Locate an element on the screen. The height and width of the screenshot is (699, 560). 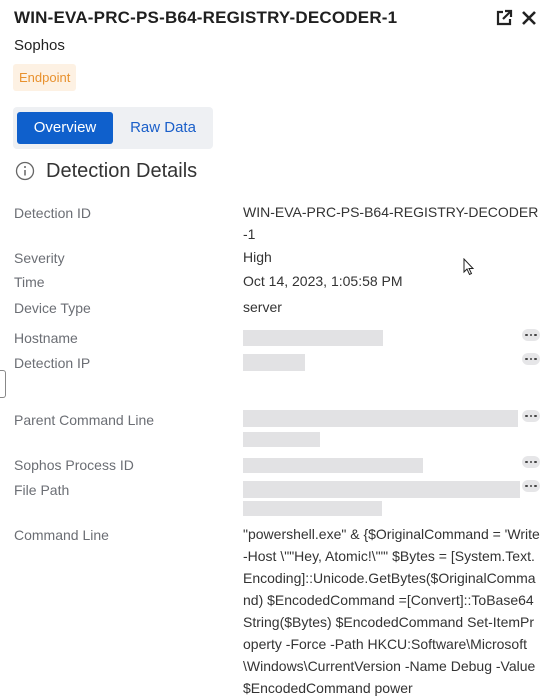
detection-ip-redacted is located at coordinates (274, 362).